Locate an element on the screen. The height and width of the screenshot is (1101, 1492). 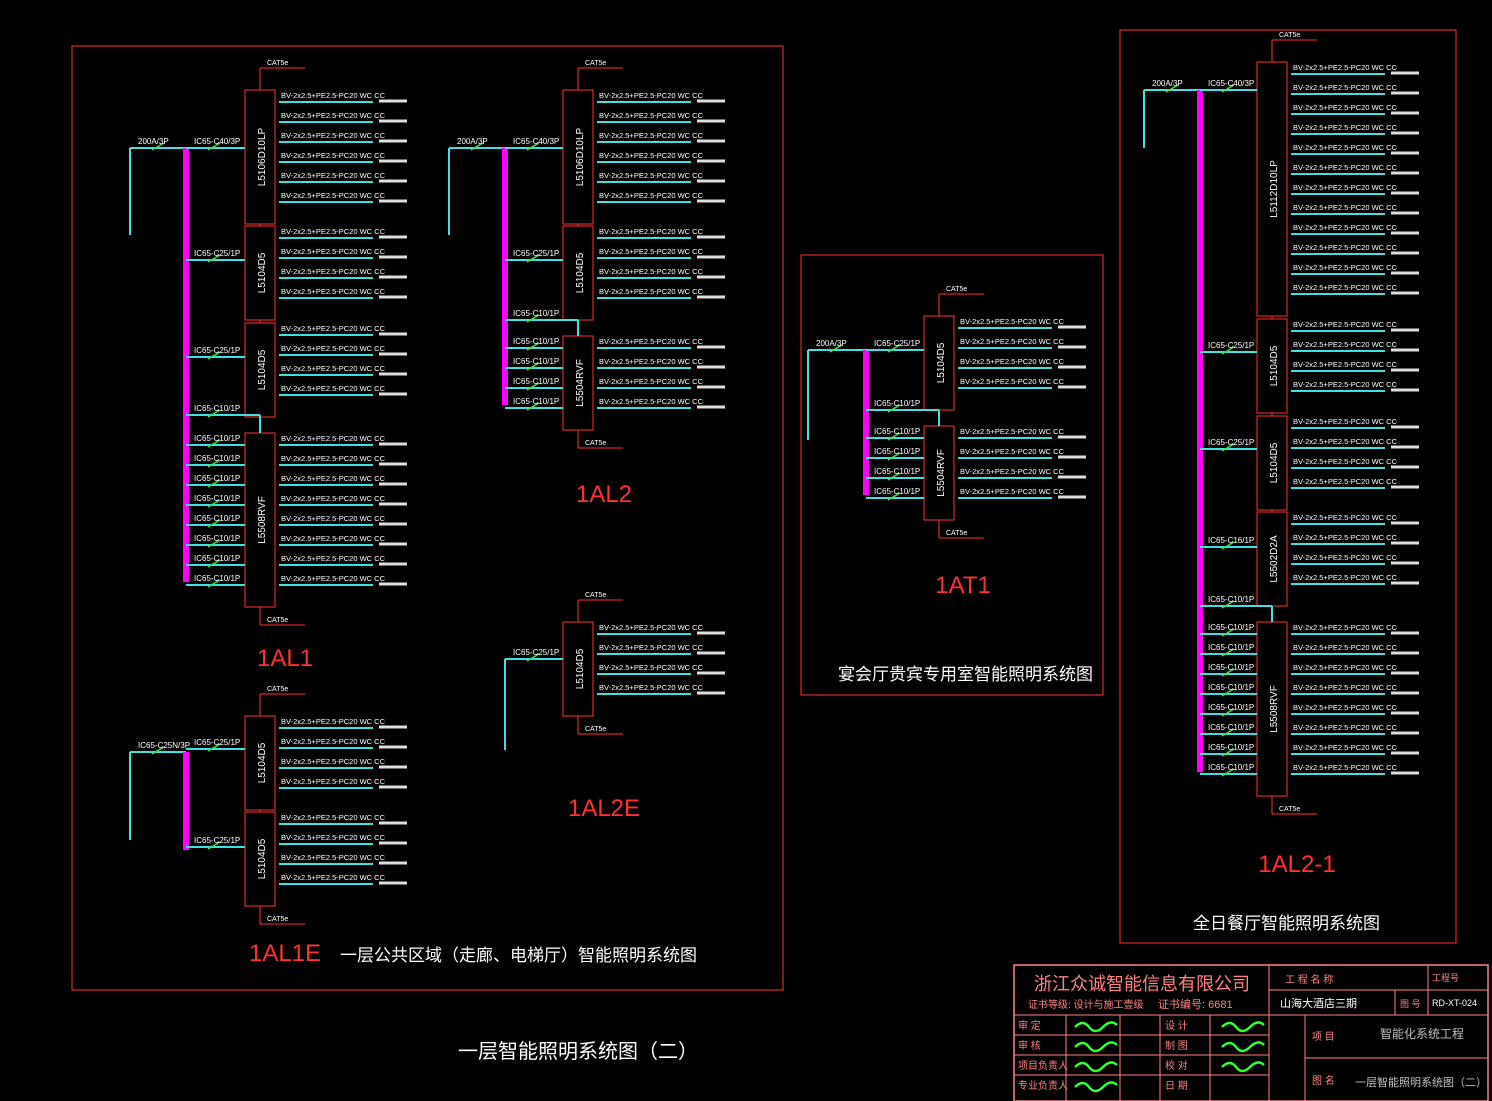
role-label: 日 期 is located at coordinates (1176, 1086).